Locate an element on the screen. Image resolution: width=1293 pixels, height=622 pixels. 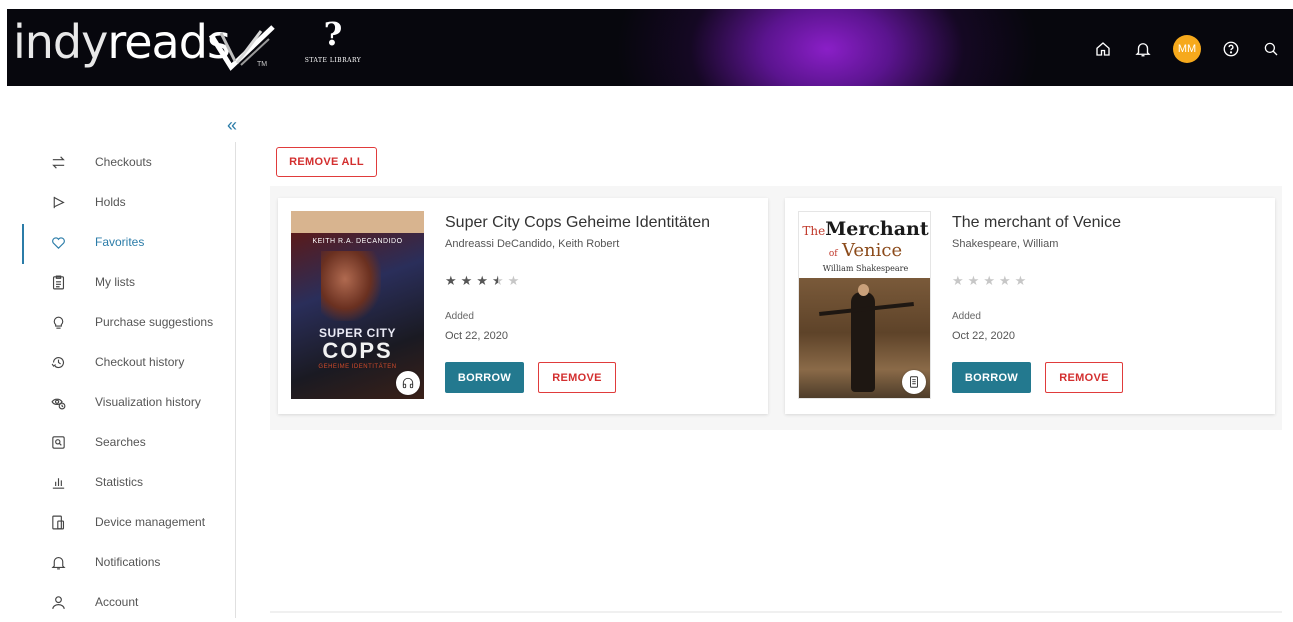
sidebar-item-label: Checkouts is located at coordinates (123, 162).